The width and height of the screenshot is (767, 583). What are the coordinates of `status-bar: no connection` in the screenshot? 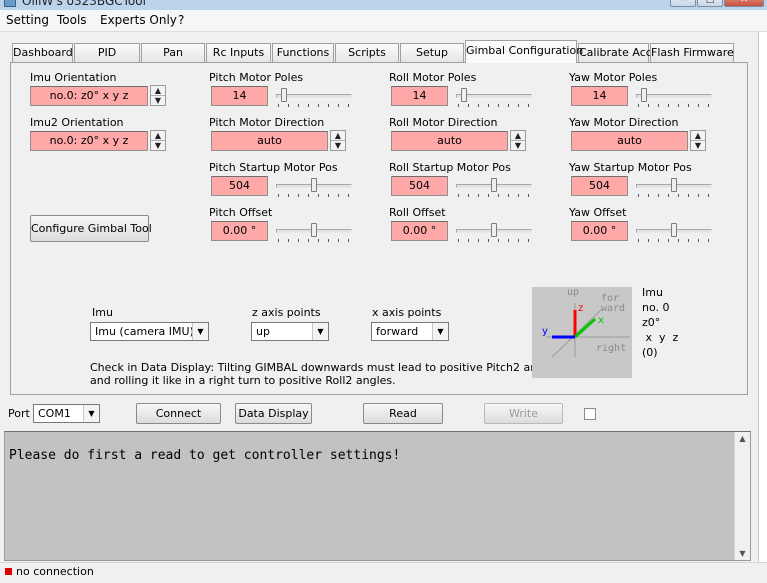 It's located at (383, 572).